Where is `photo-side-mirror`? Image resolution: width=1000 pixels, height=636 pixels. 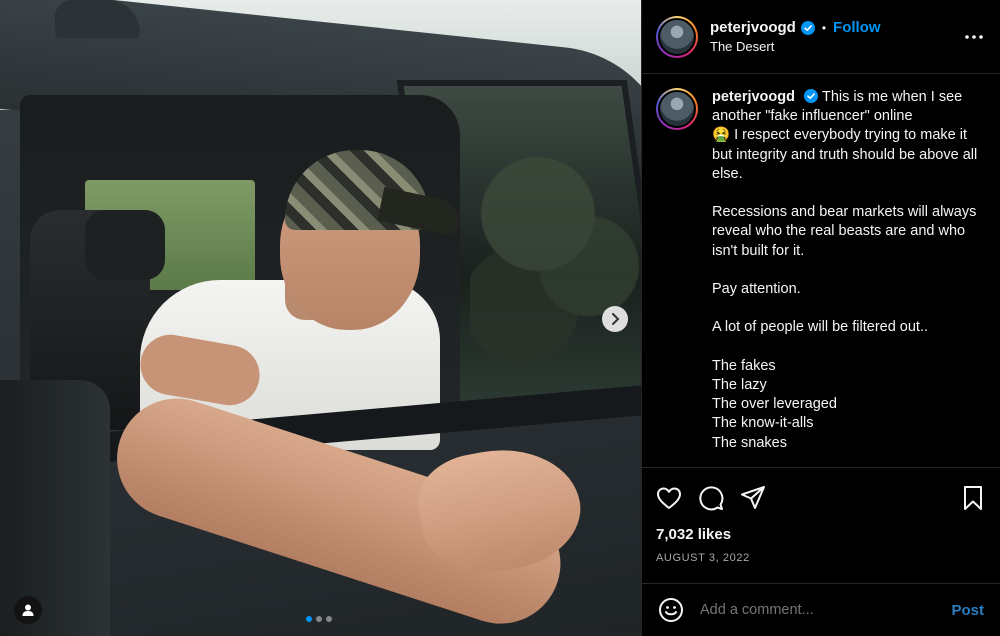 photo-side-mirror is located at coordinates (55, 508).